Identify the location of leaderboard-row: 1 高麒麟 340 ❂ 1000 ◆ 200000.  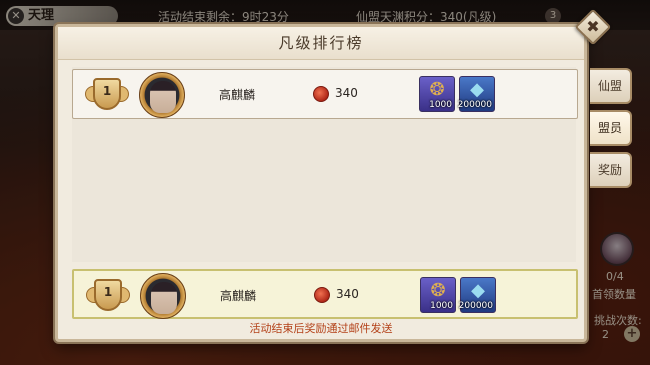
(325, 94).